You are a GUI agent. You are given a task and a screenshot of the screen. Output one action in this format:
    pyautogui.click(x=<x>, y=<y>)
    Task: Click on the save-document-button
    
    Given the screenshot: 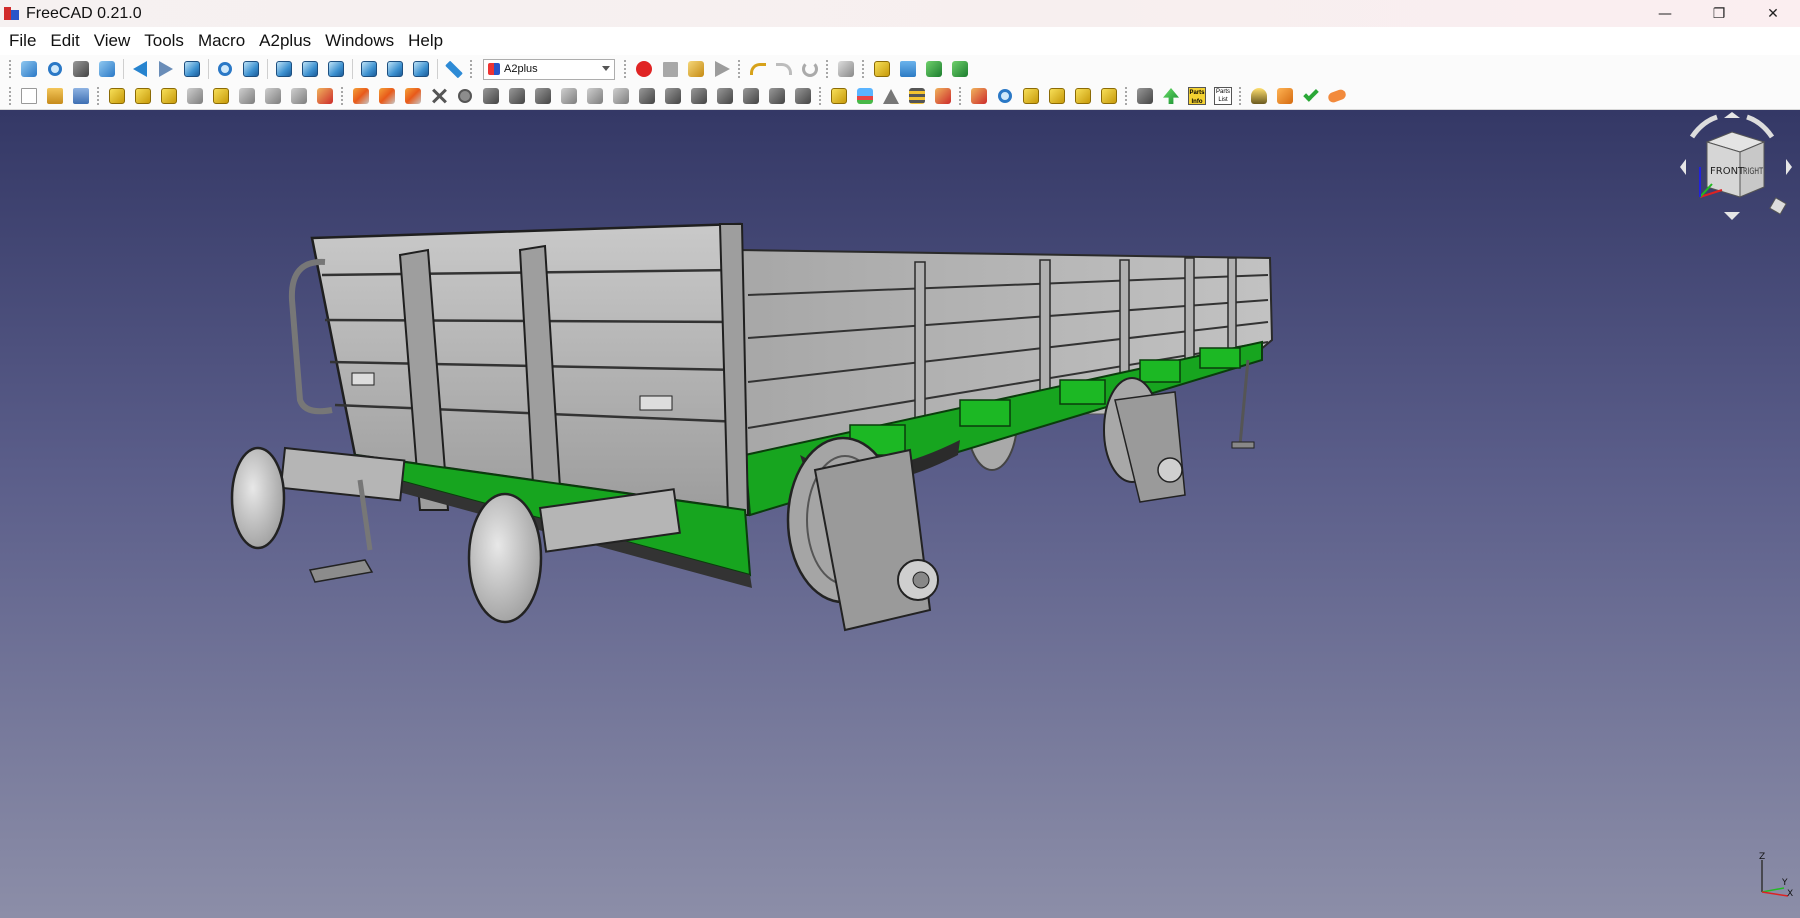 What is the action you would take?
    pyautogui.click(x=81, y=96)
    